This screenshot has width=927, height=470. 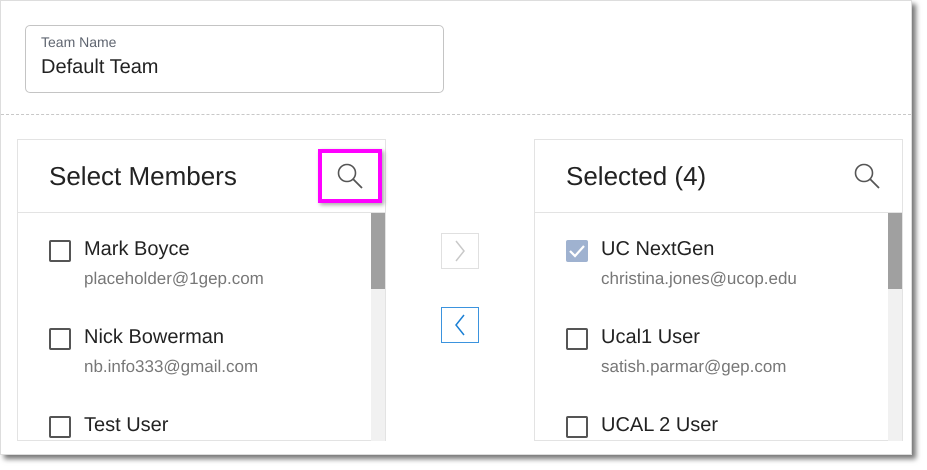 What do you see at coordinates (99, 67) in the screenshot?
I see `field-value: Default Team` at bounding box center [99, 67].